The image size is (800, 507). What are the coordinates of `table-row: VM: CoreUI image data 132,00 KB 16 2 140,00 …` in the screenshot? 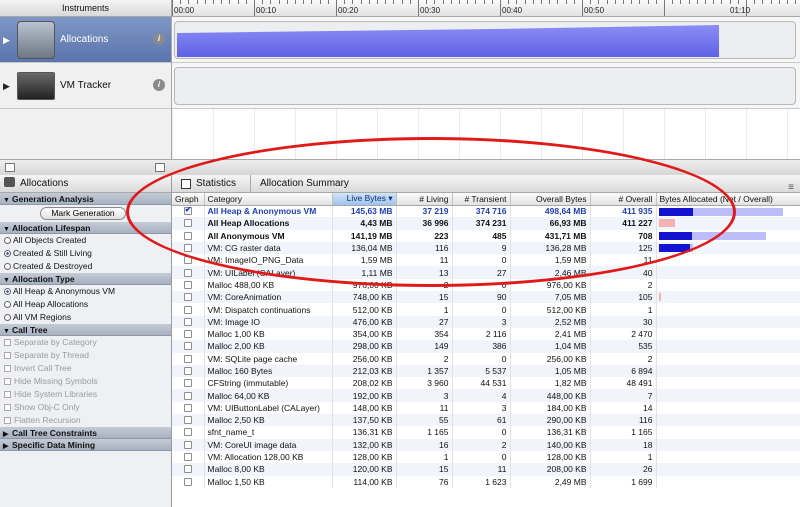 It's located at (486, 444).